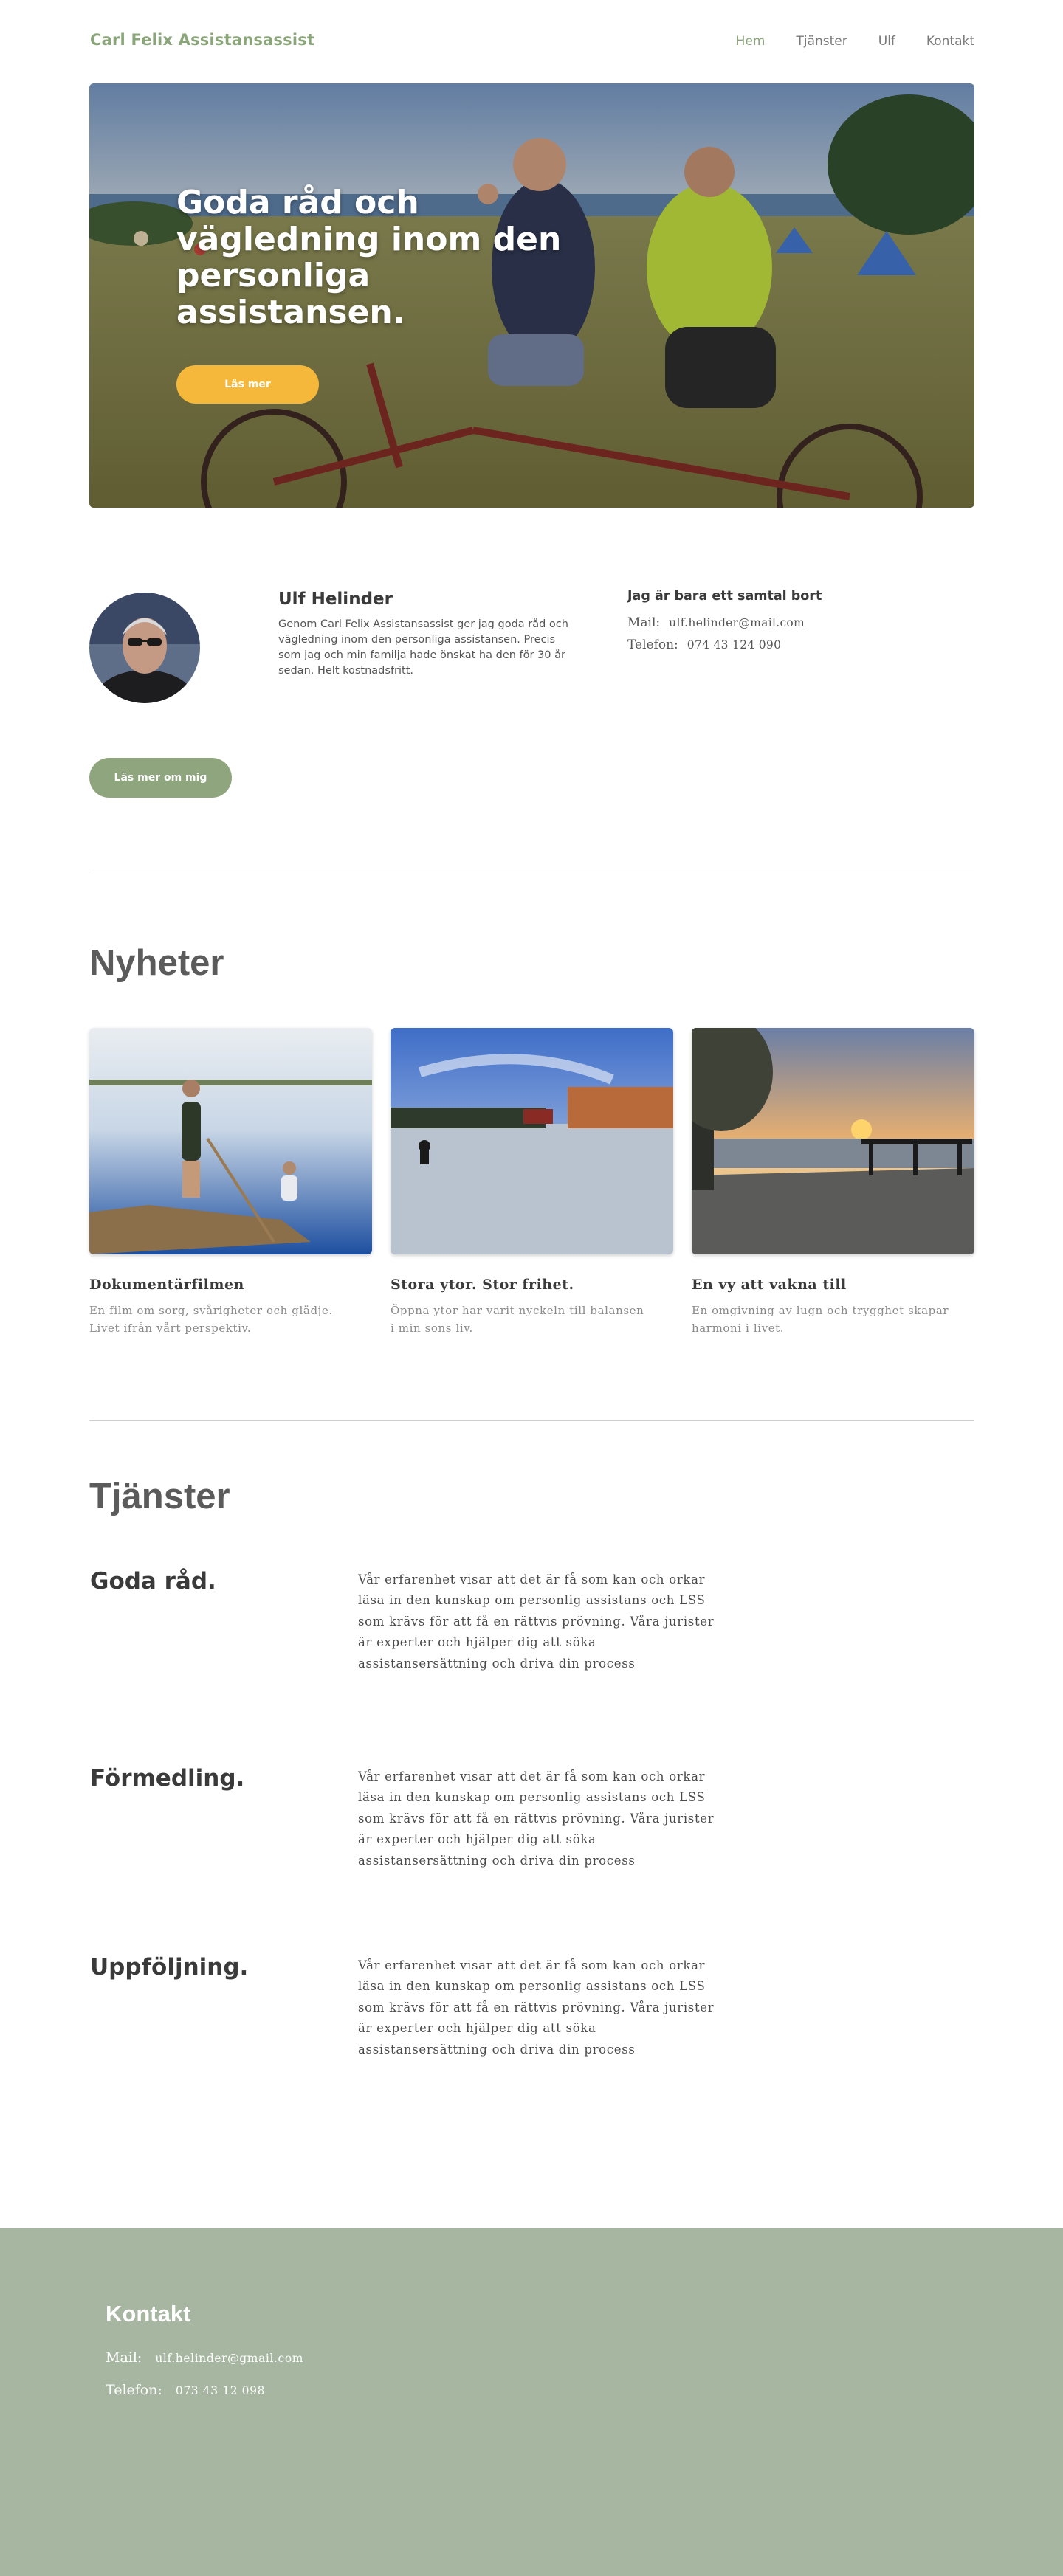 The image size is (1063, 2576). I want to click on footer-mail-line: Mail: ulf.helinder@gmail.com, so click(204, 2357).